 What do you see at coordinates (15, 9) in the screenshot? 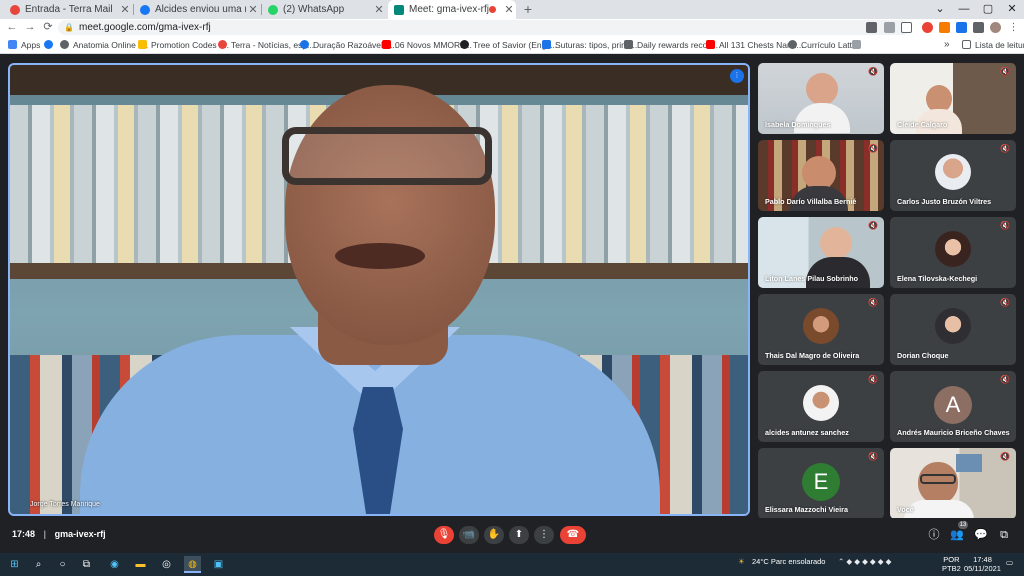
I see `terra-favicon-icon` at bounding box center [15, 9].